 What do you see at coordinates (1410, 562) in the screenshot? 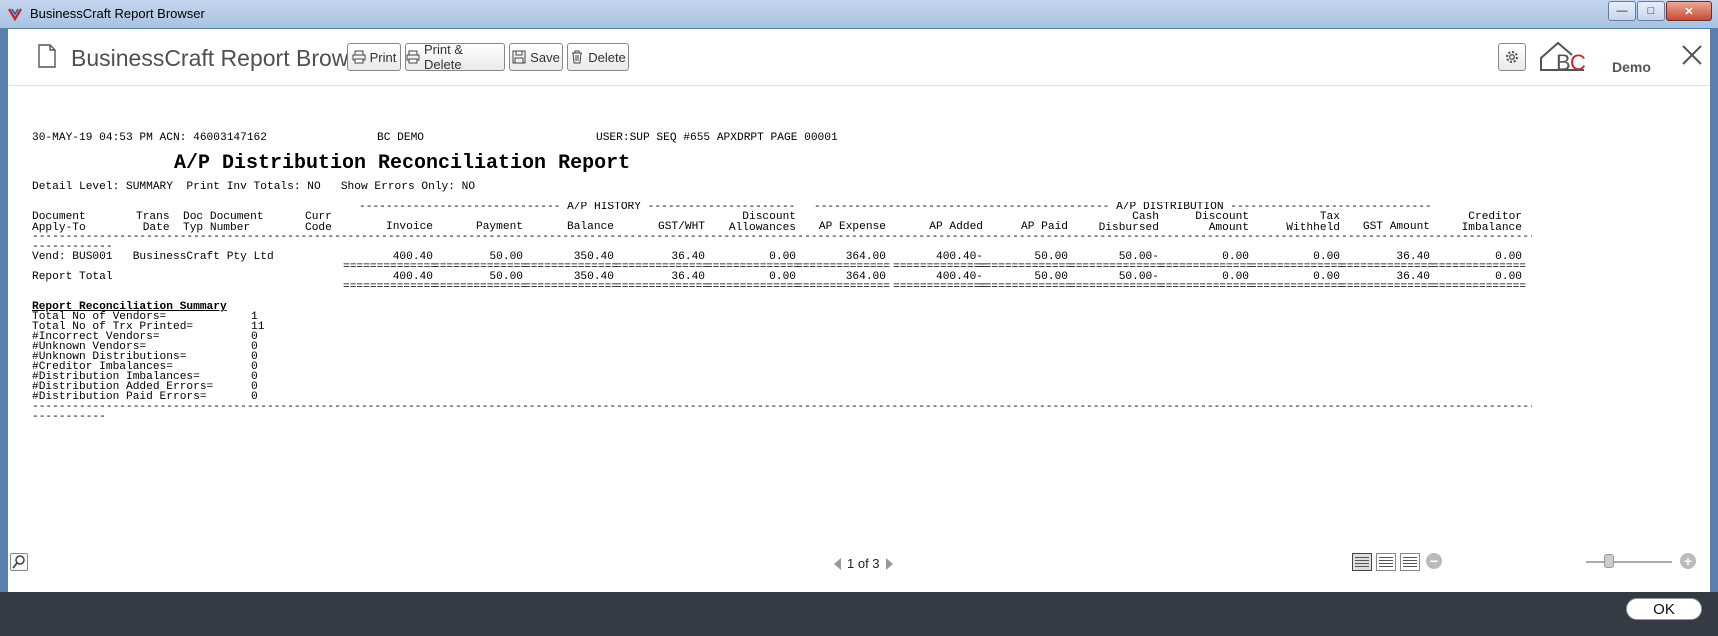
I see `multi-page-view-button` at bounding box center [1410, 562].